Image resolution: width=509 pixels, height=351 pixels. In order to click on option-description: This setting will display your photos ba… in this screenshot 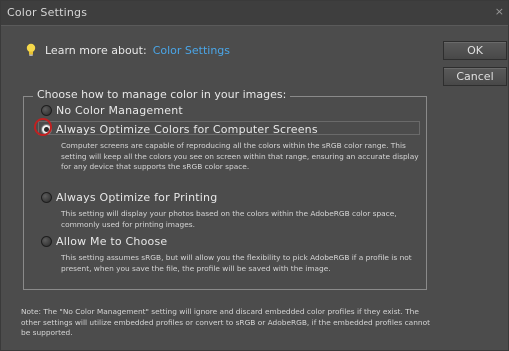, I will do `click(229, 219)`.